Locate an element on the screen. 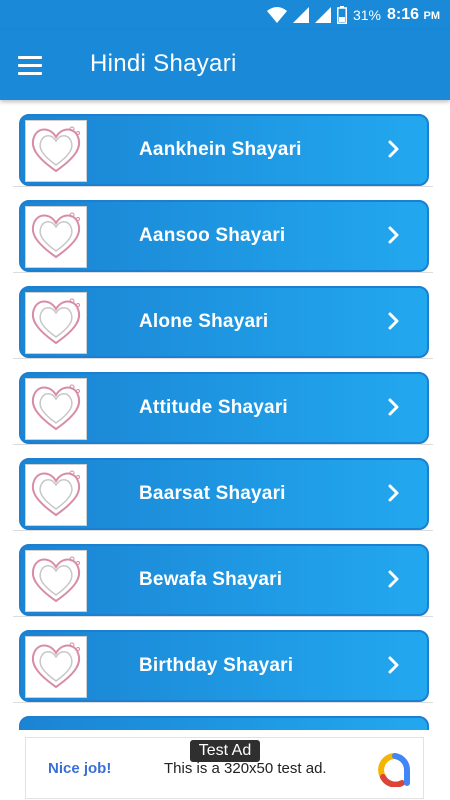 The width and height of the screenshot is (450, 800). category-label: Bewafa Shayari is located at coordinates (211, 579).